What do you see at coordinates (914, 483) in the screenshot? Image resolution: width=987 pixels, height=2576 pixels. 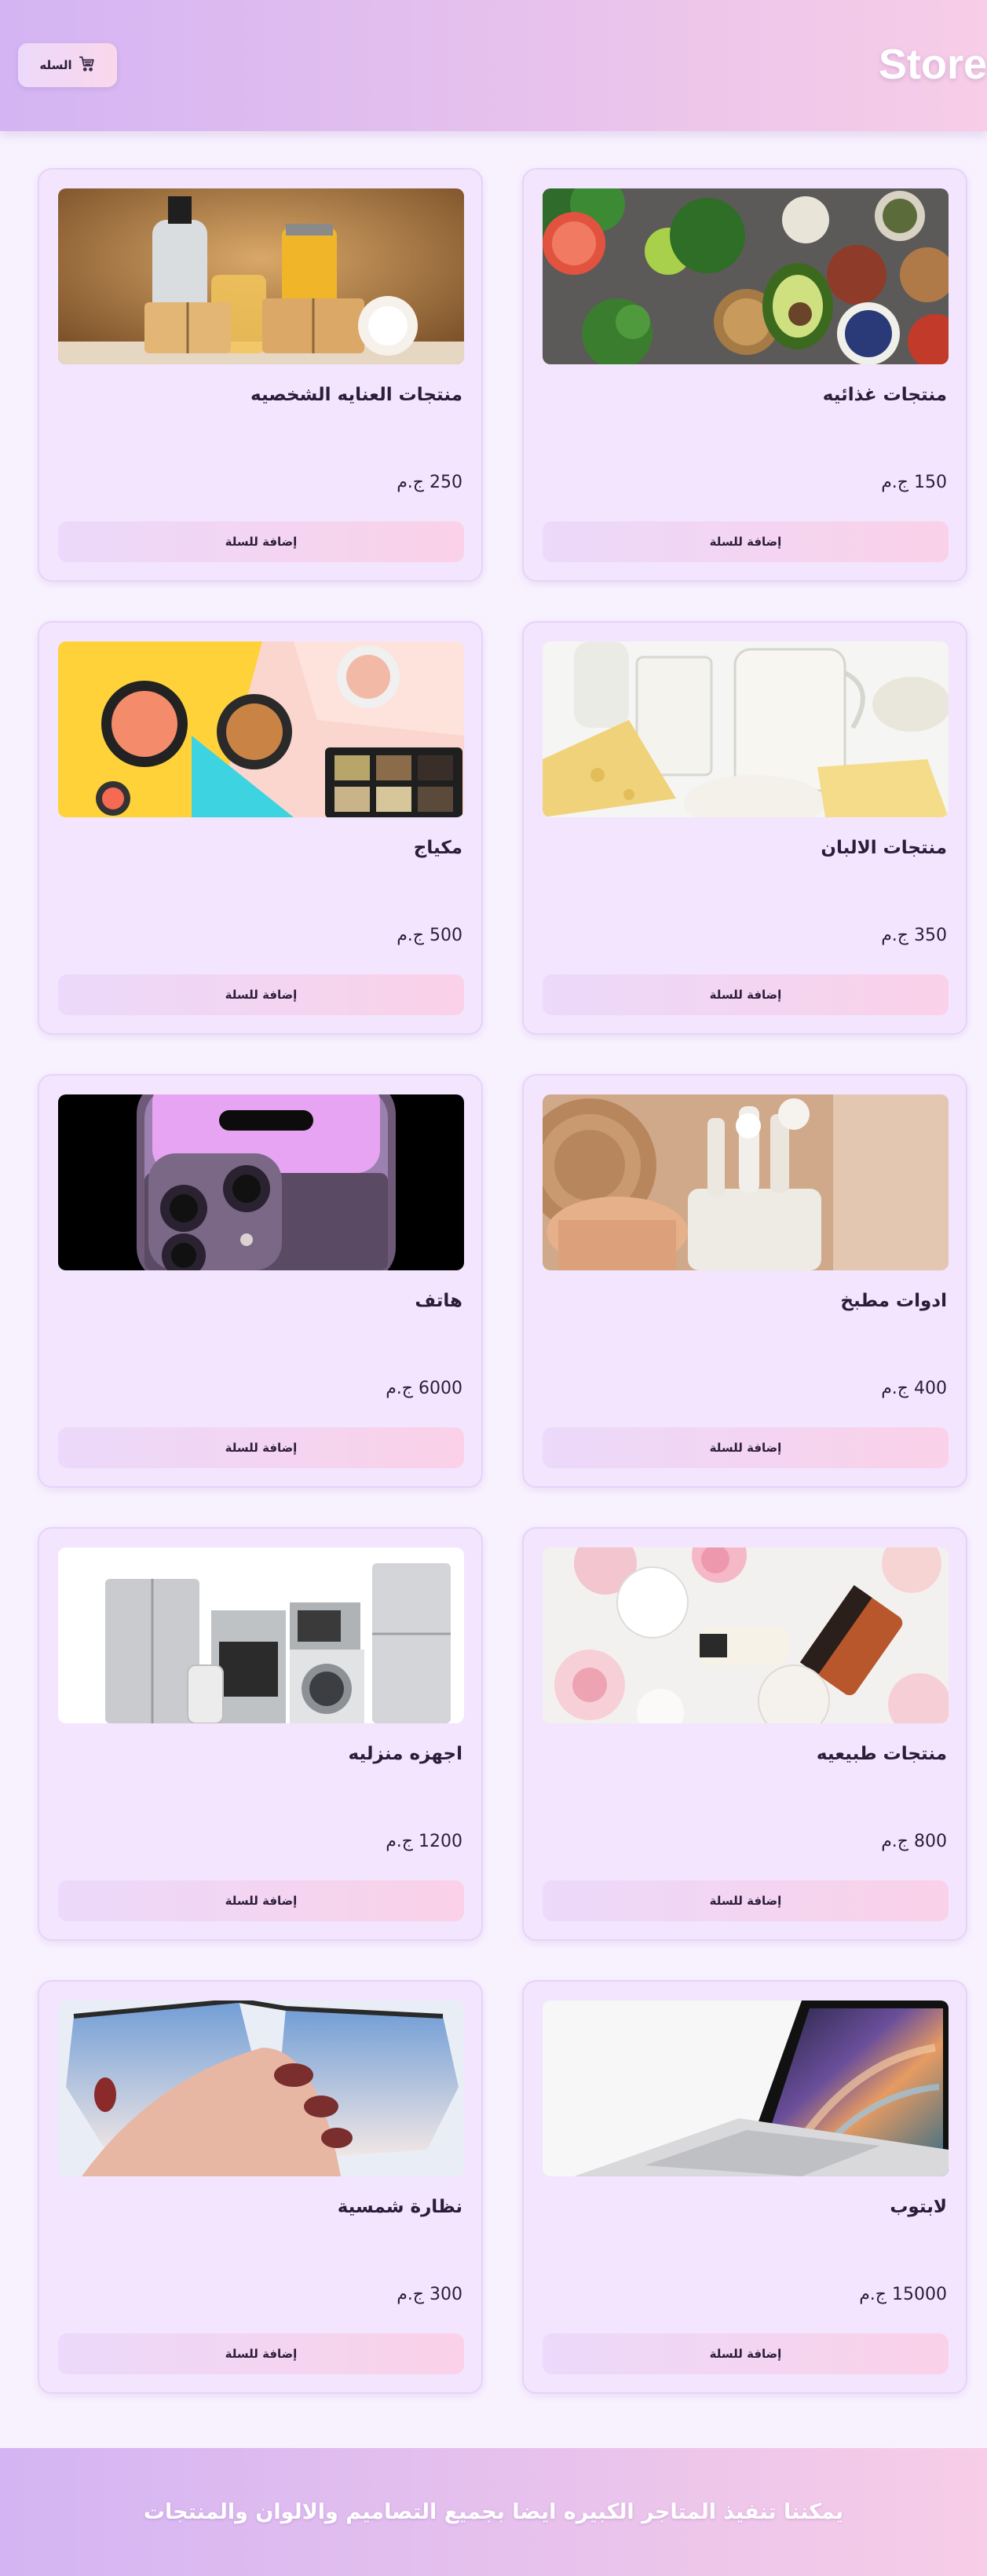 I see `product-price: 150 ج.م` at bounding box center [914, 483].